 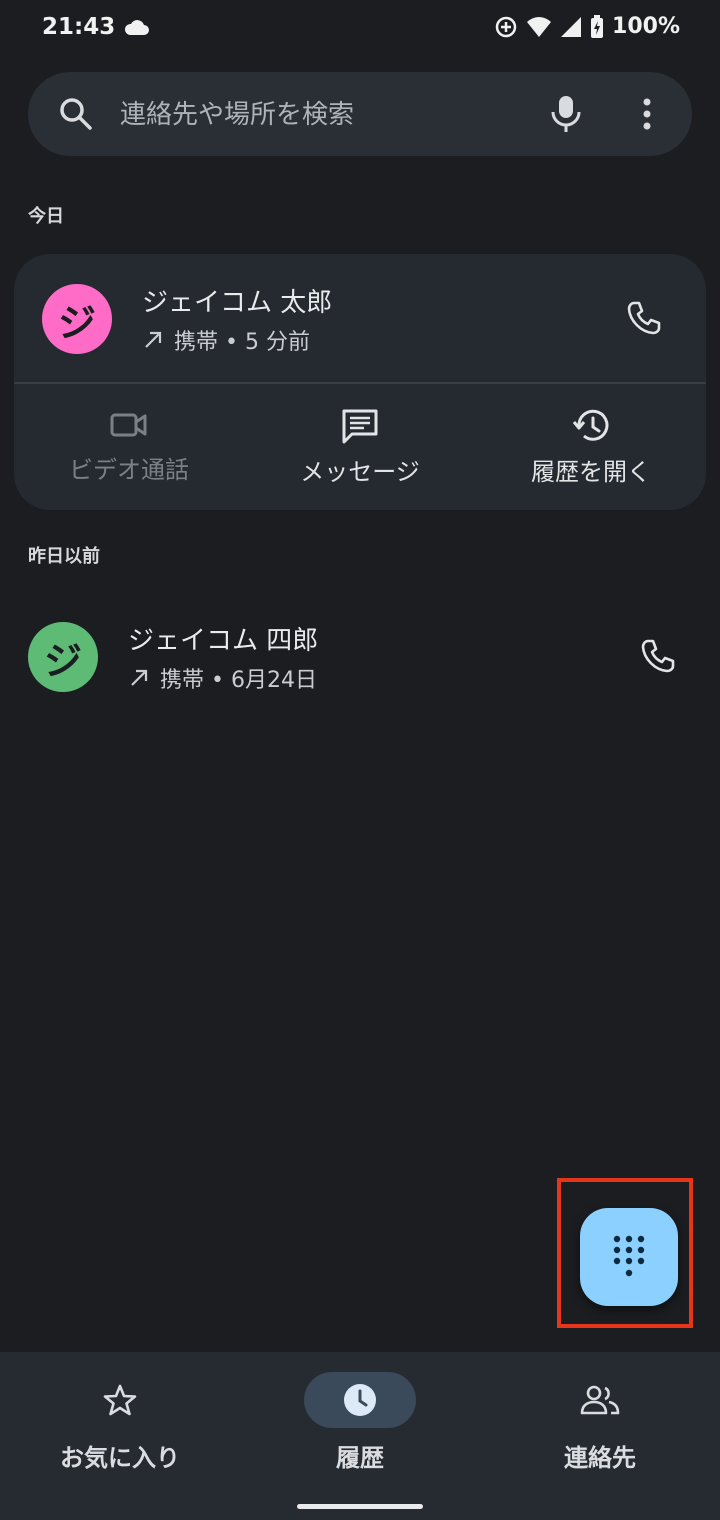 I want to click on call-detail-text: 携帯 • 5 分前, so click(x=242, y=342).